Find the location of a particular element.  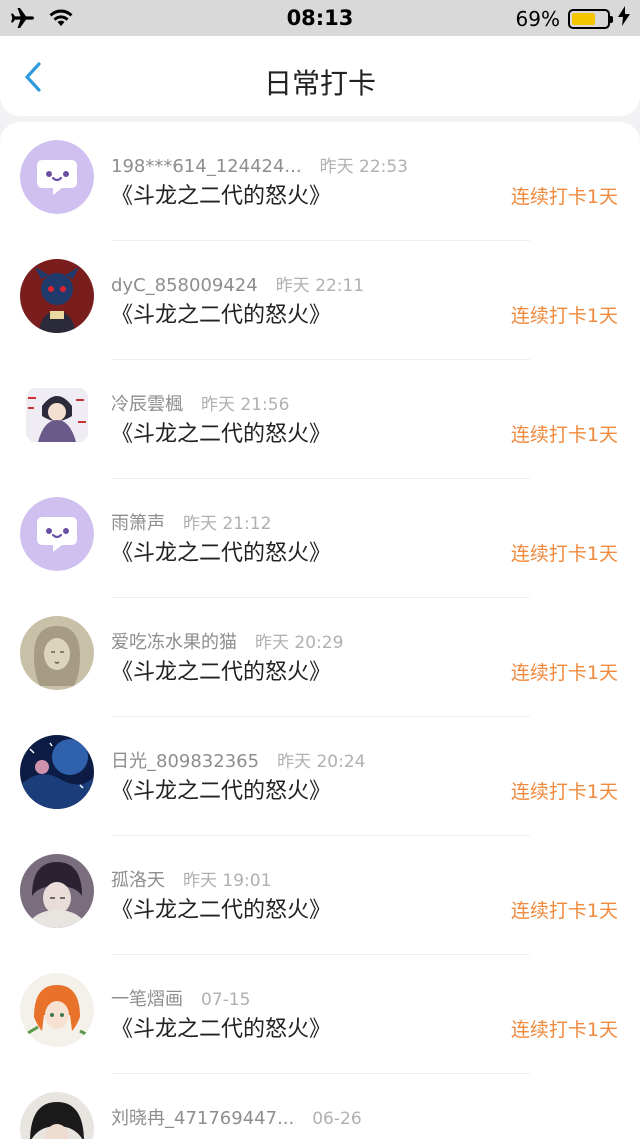

list-item: 一笔熠画 07-15 《斗龙之二代的怒火》 连续打卡1天 is located at coordinates (320, 1014).